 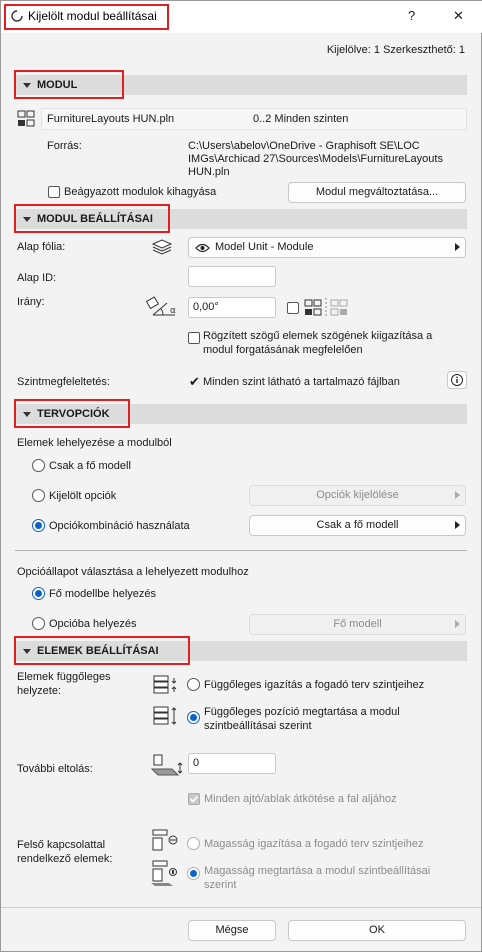 I want to click on radio-height-keep-label-line-2: szerint, so click(x=220, y=885).